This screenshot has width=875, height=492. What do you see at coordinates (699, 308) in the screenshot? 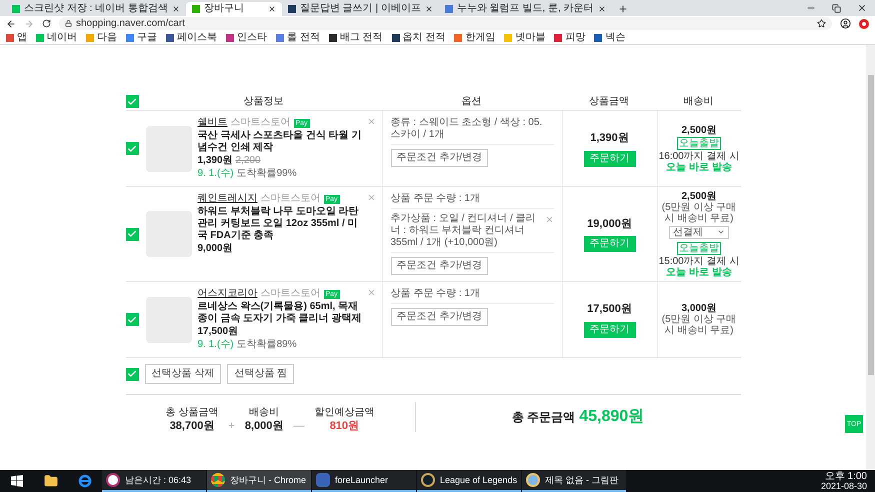
I see `shipping-fee: 3,000원` at bounding box center [699, 308].